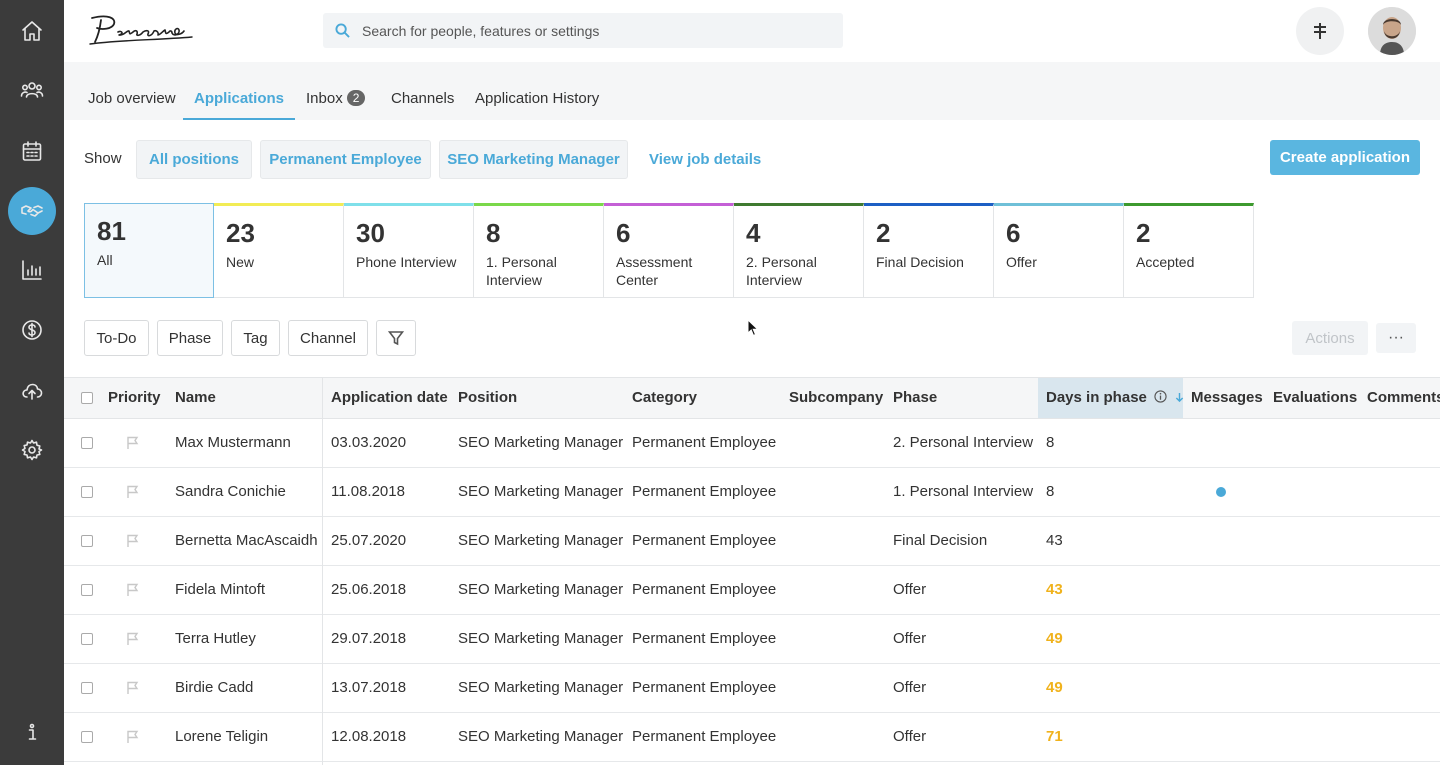 Image resolution: width=1440 pixels, height=765 pixels. Describe the element at coordinates (1227, 398) in the screenshot. I see `col-messages: Messages` at that location.